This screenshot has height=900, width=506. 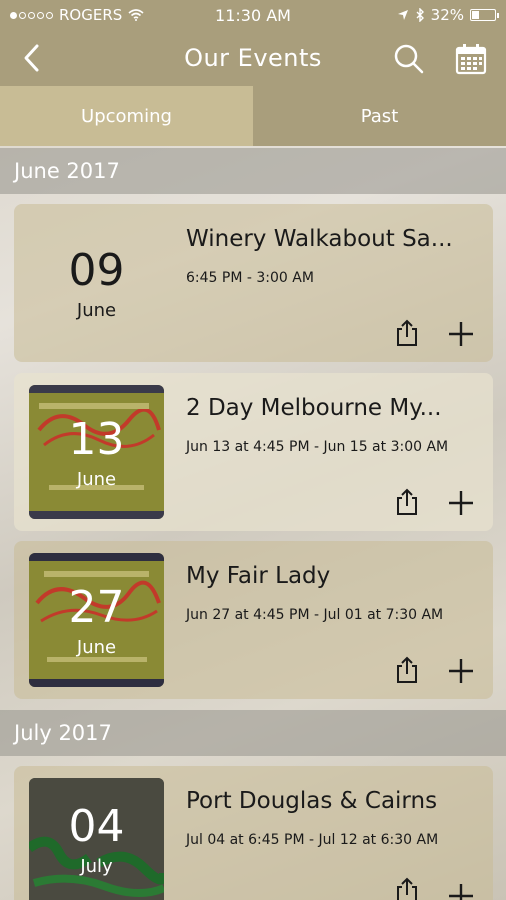 What do you see at coordinates (312, 801) in the screenshot?
I see `event-title: Port Douglas & Cairns` at bounding box center [312, 801].